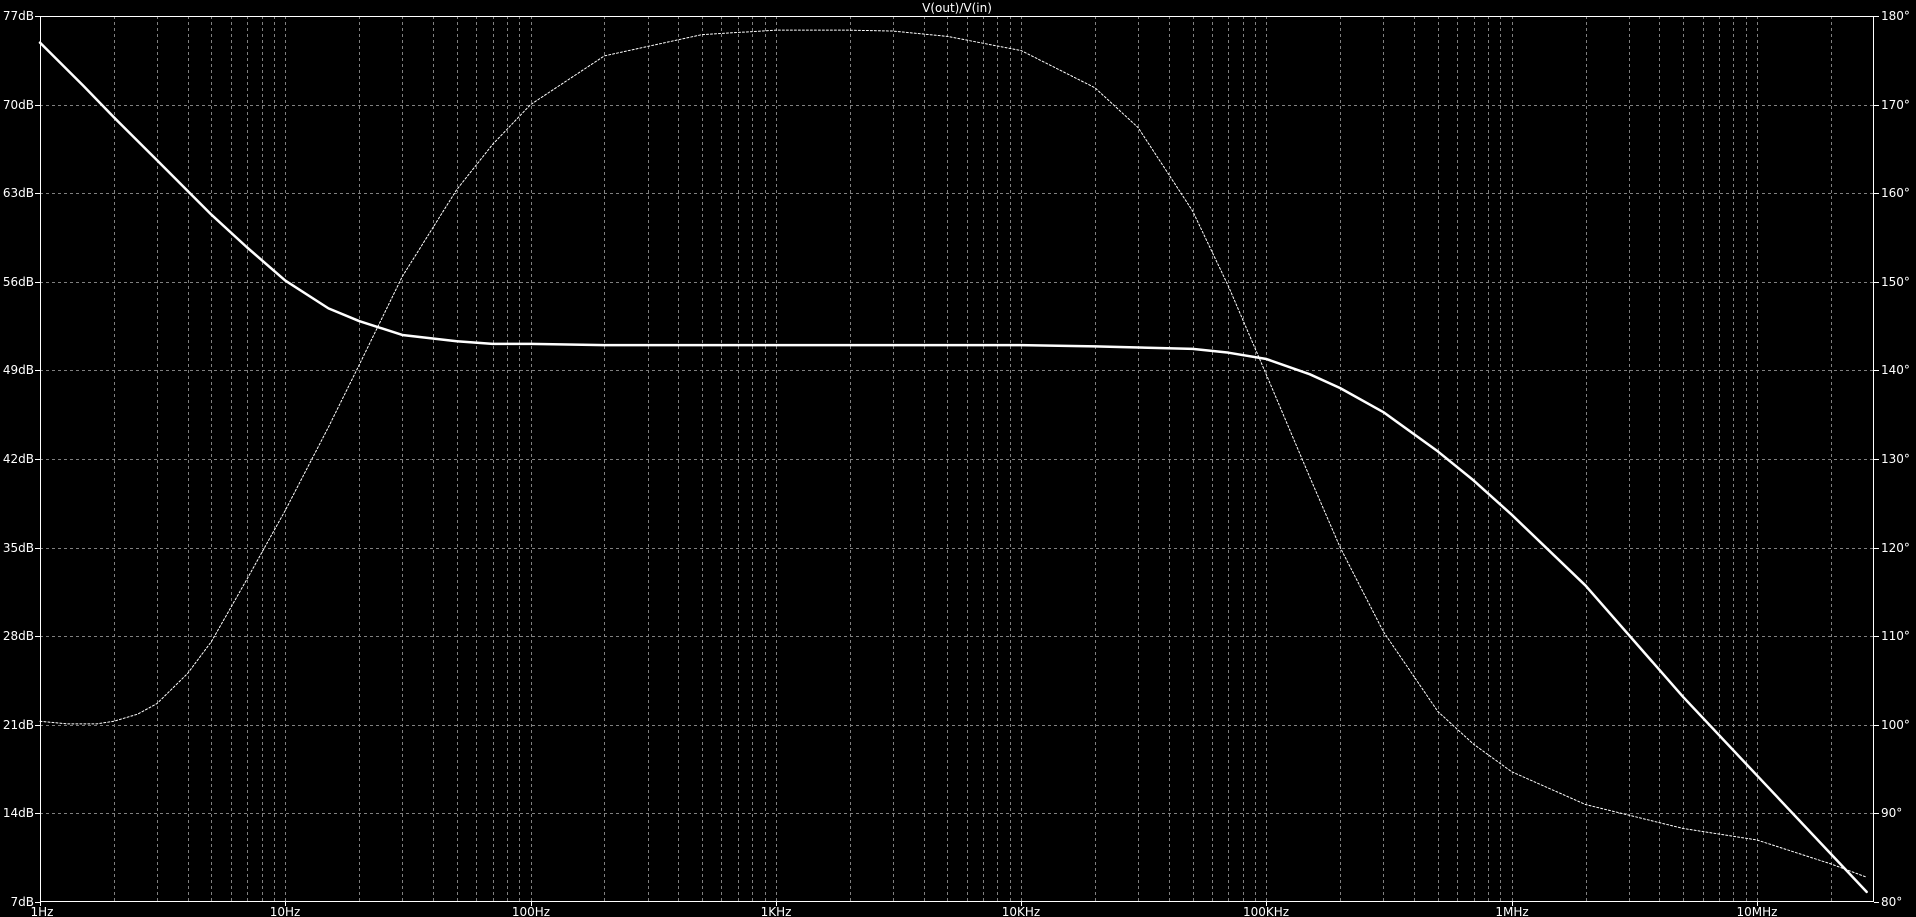 The height and width of the screenshot is (917, 1916). What do you see at coordinates (18, 370) in the screenshot?
I see `y-left-tick-label: 49dB` at bounding box center [18, 370].